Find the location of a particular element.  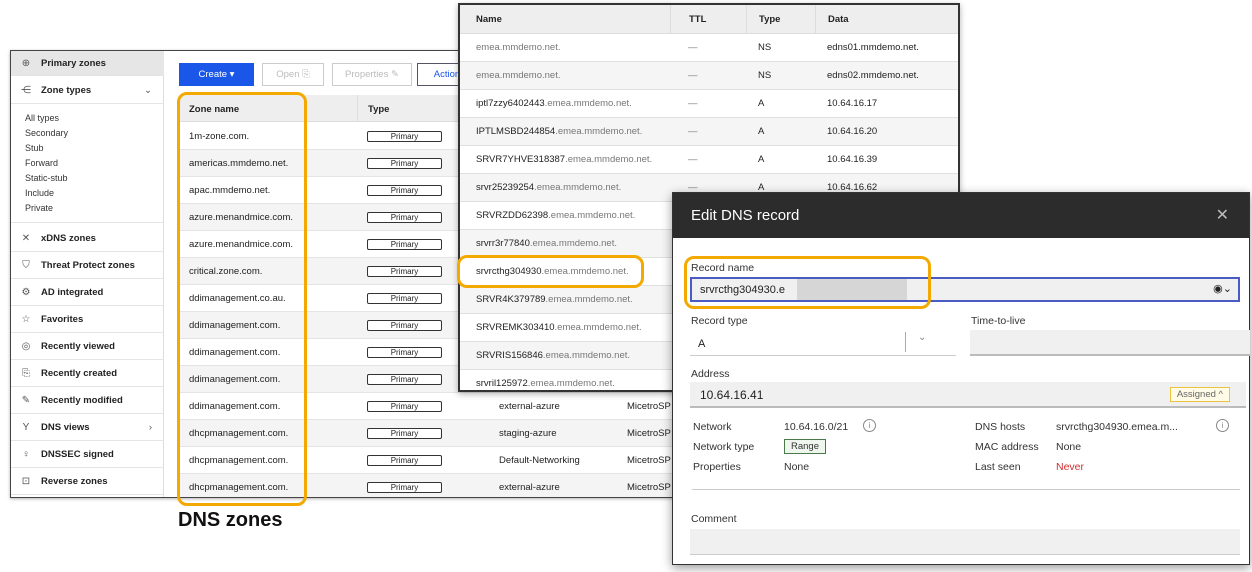

chevron-down-icon: ⌄ is located at coordinates (148, 90).